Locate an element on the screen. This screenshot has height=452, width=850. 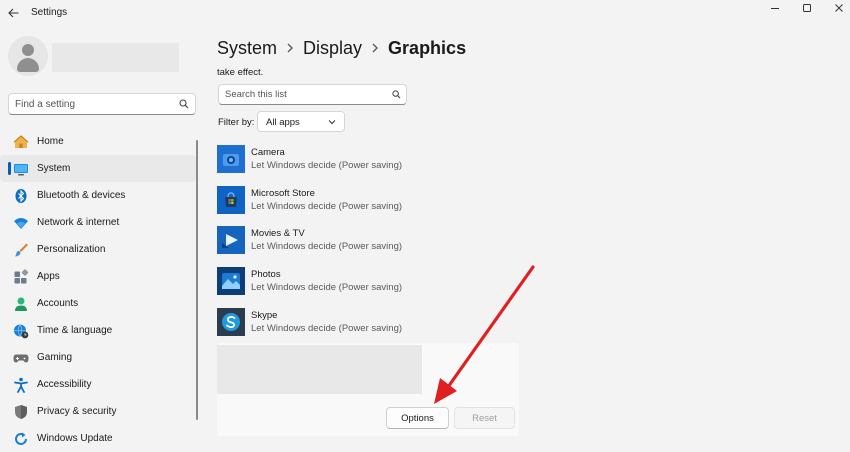
expanded-app-card: Options Reset is located at coordinates (368, 389).